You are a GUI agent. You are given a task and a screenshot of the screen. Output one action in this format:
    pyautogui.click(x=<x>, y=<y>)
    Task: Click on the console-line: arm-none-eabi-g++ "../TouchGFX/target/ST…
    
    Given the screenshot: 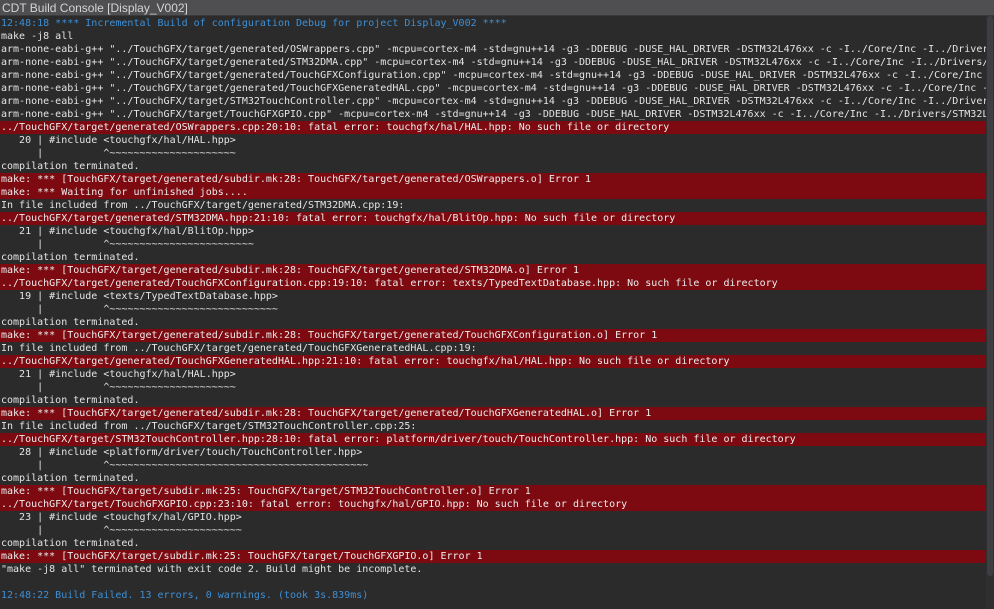 What is the action you would take?
    pyautogui.click(x=493, y=101)
    